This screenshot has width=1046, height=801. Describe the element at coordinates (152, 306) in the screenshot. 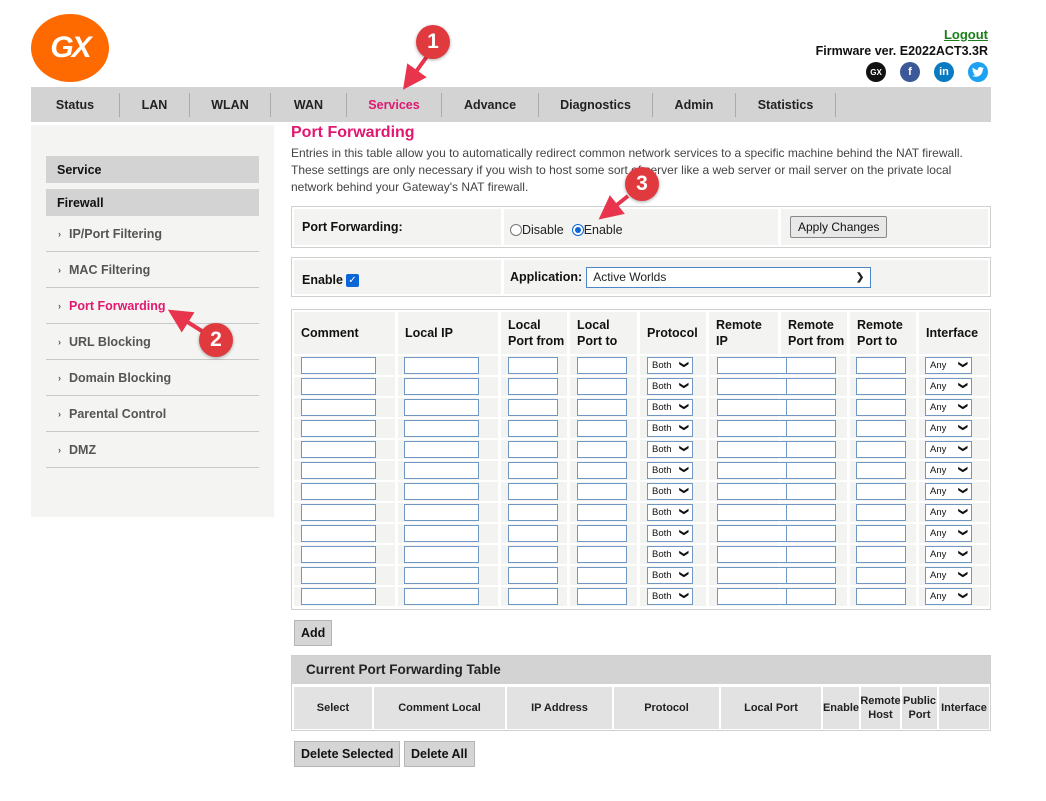

I see `sidebar-item-port-forwarding: › Port Forwarding` at that location.